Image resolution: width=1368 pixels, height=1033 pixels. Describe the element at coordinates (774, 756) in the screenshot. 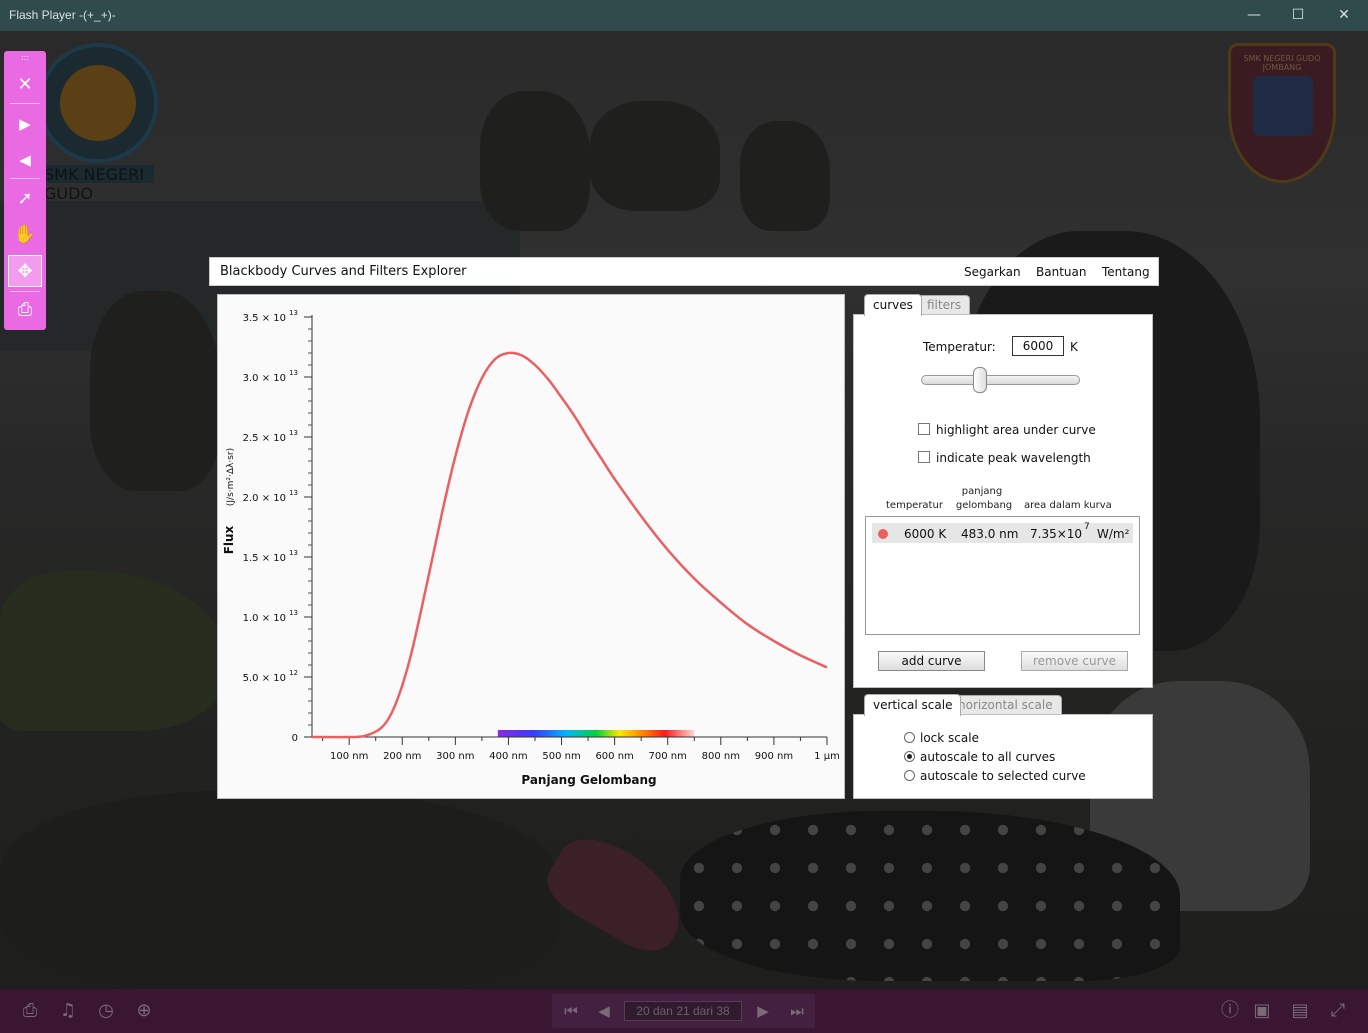

I see `x-tick-label: 900 nm` at that location.